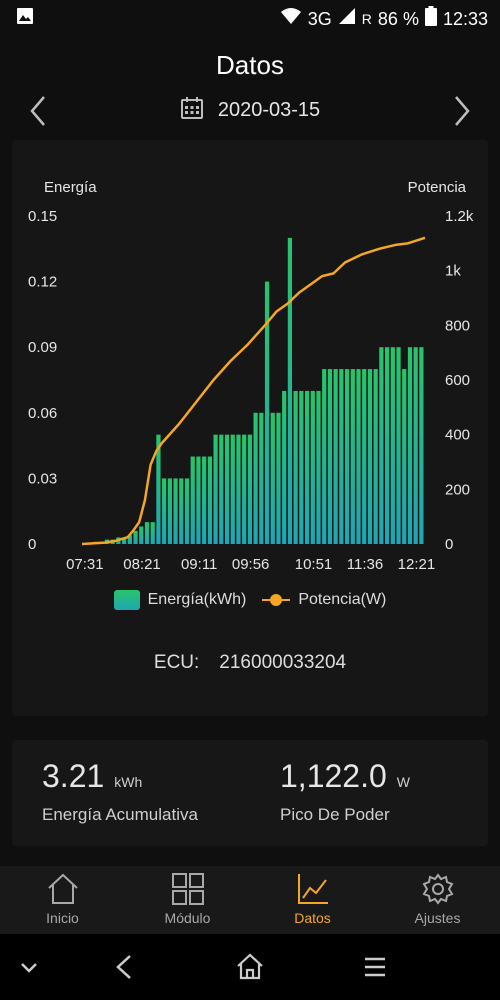  What do you see at coordinates (85, 564) in the screenshot?
I see `x-axis-tick: 07:31` at bounding box center [85, 564].